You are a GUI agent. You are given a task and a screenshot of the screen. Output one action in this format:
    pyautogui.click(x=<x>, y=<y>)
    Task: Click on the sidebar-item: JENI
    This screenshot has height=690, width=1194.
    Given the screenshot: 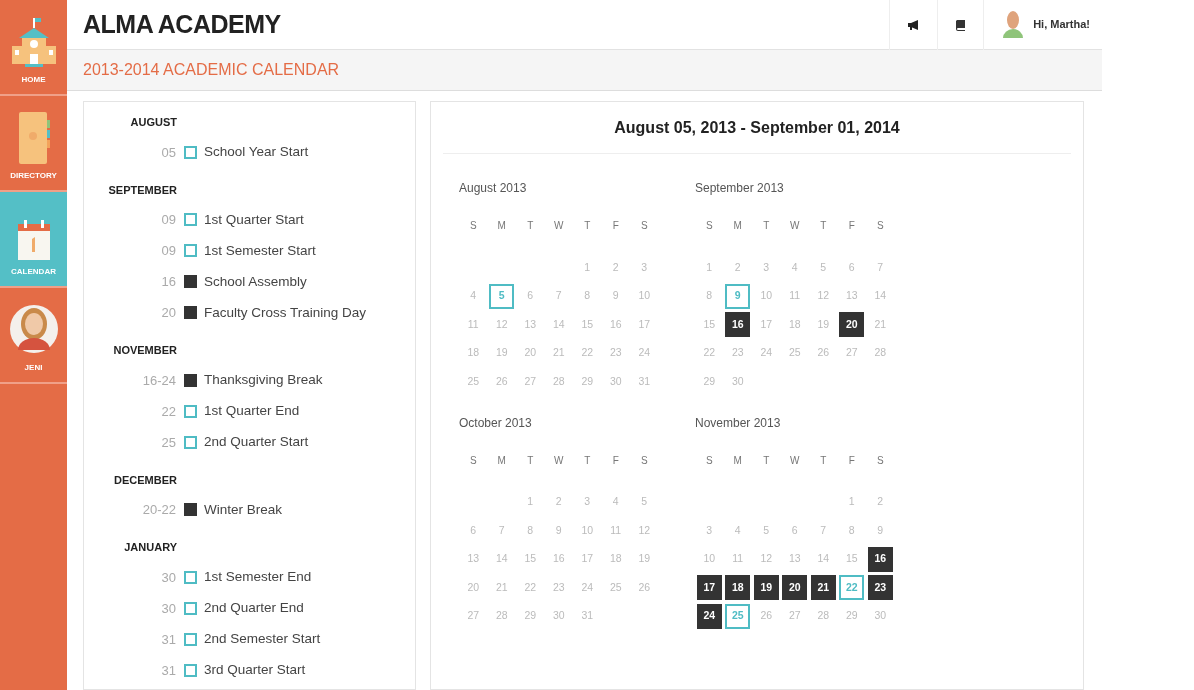 What is the action you would take?
    pyautogui.click(x=33, y=336)
    